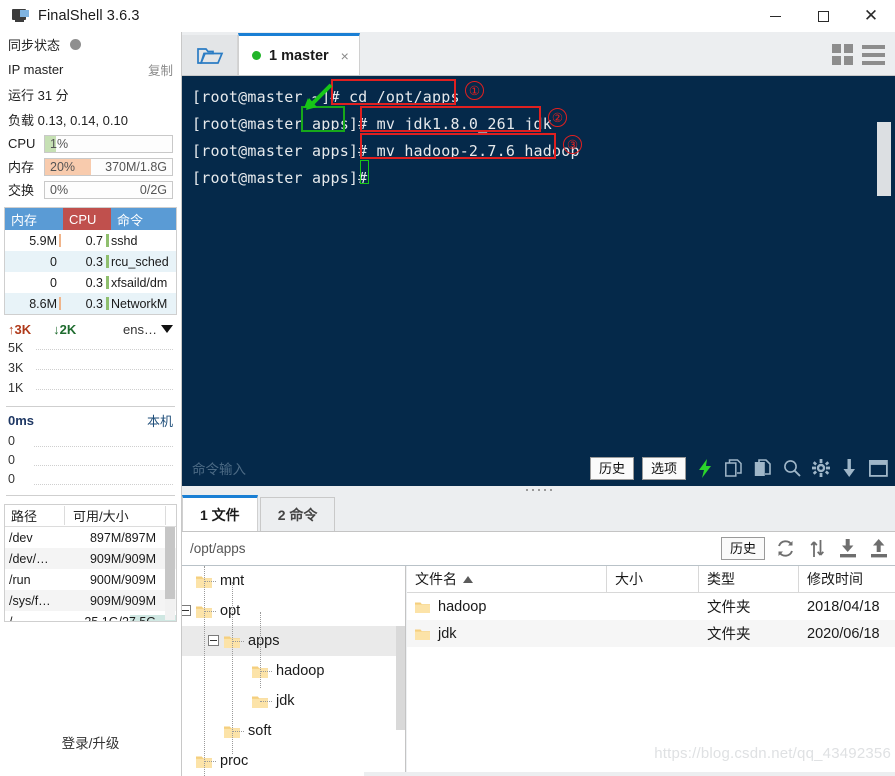  What do you see at coordinates (36, 69) in the screenshot?
I see `ip-label: IP master` at bounding box center [36, 69].